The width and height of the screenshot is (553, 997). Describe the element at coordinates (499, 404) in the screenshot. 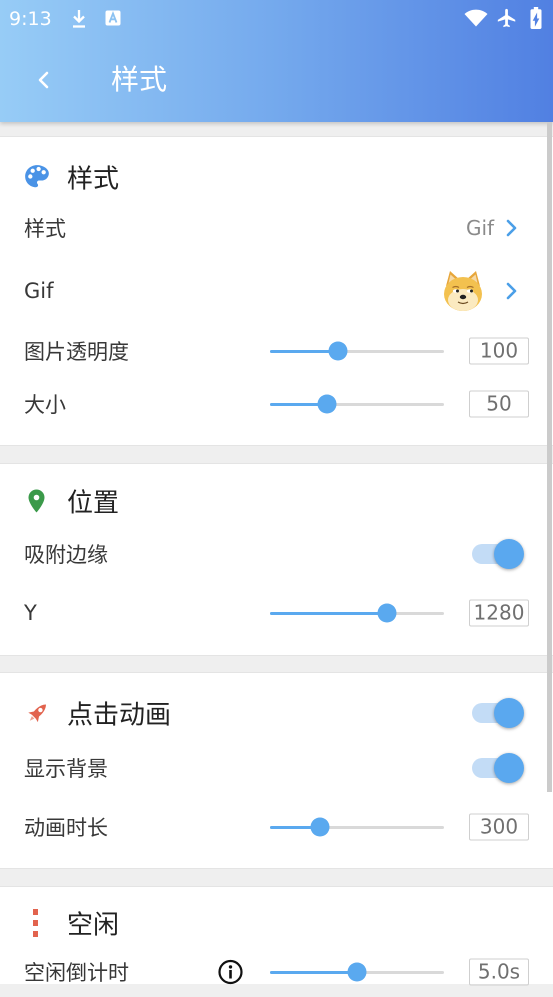

I see `size-value-box: 50` at that location.